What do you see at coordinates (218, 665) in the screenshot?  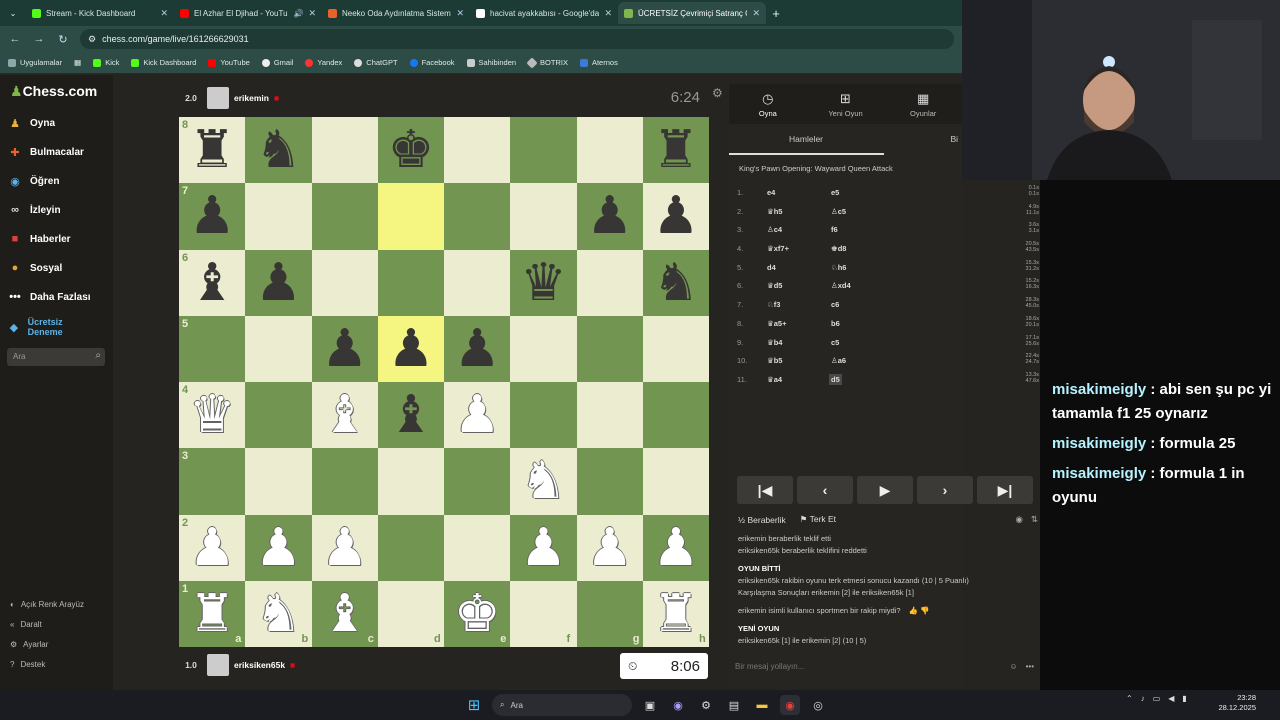 I see `bottom-player-avatar` at bounding box center [218, 665].